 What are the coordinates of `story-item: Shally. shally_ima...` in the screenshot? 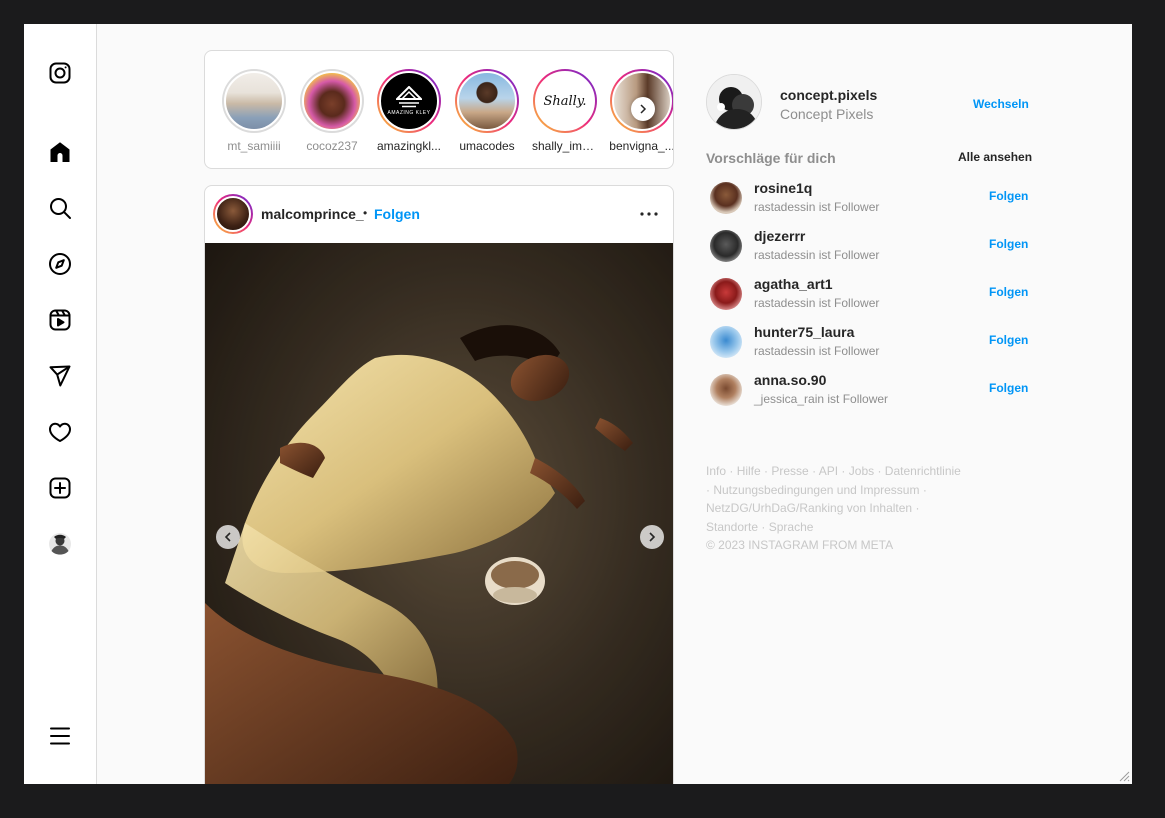 It's located at (565, 111).